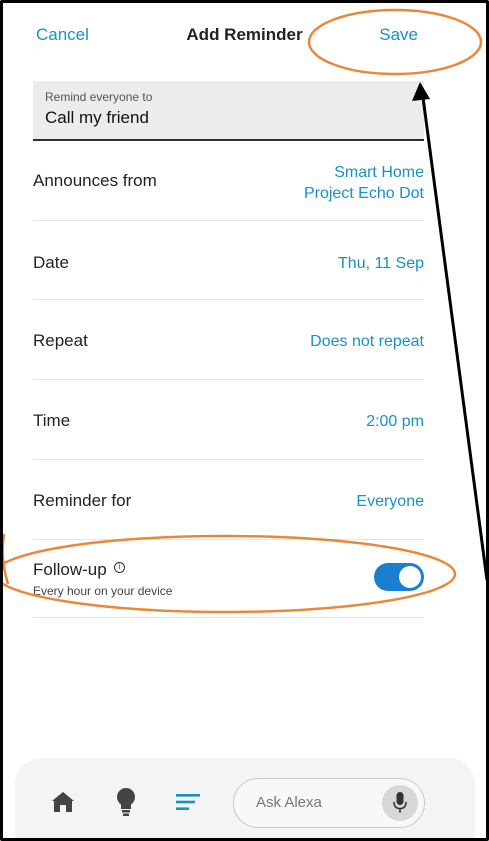 The image size is (489, 841). I want to click on annotation-arrow, so click(454, 335).